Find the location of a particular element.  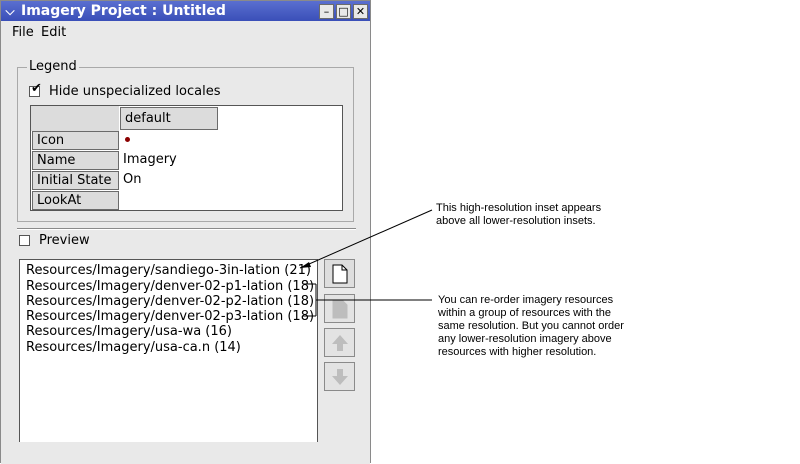

maximize-icon: □ is located at coordinates (343, 11).